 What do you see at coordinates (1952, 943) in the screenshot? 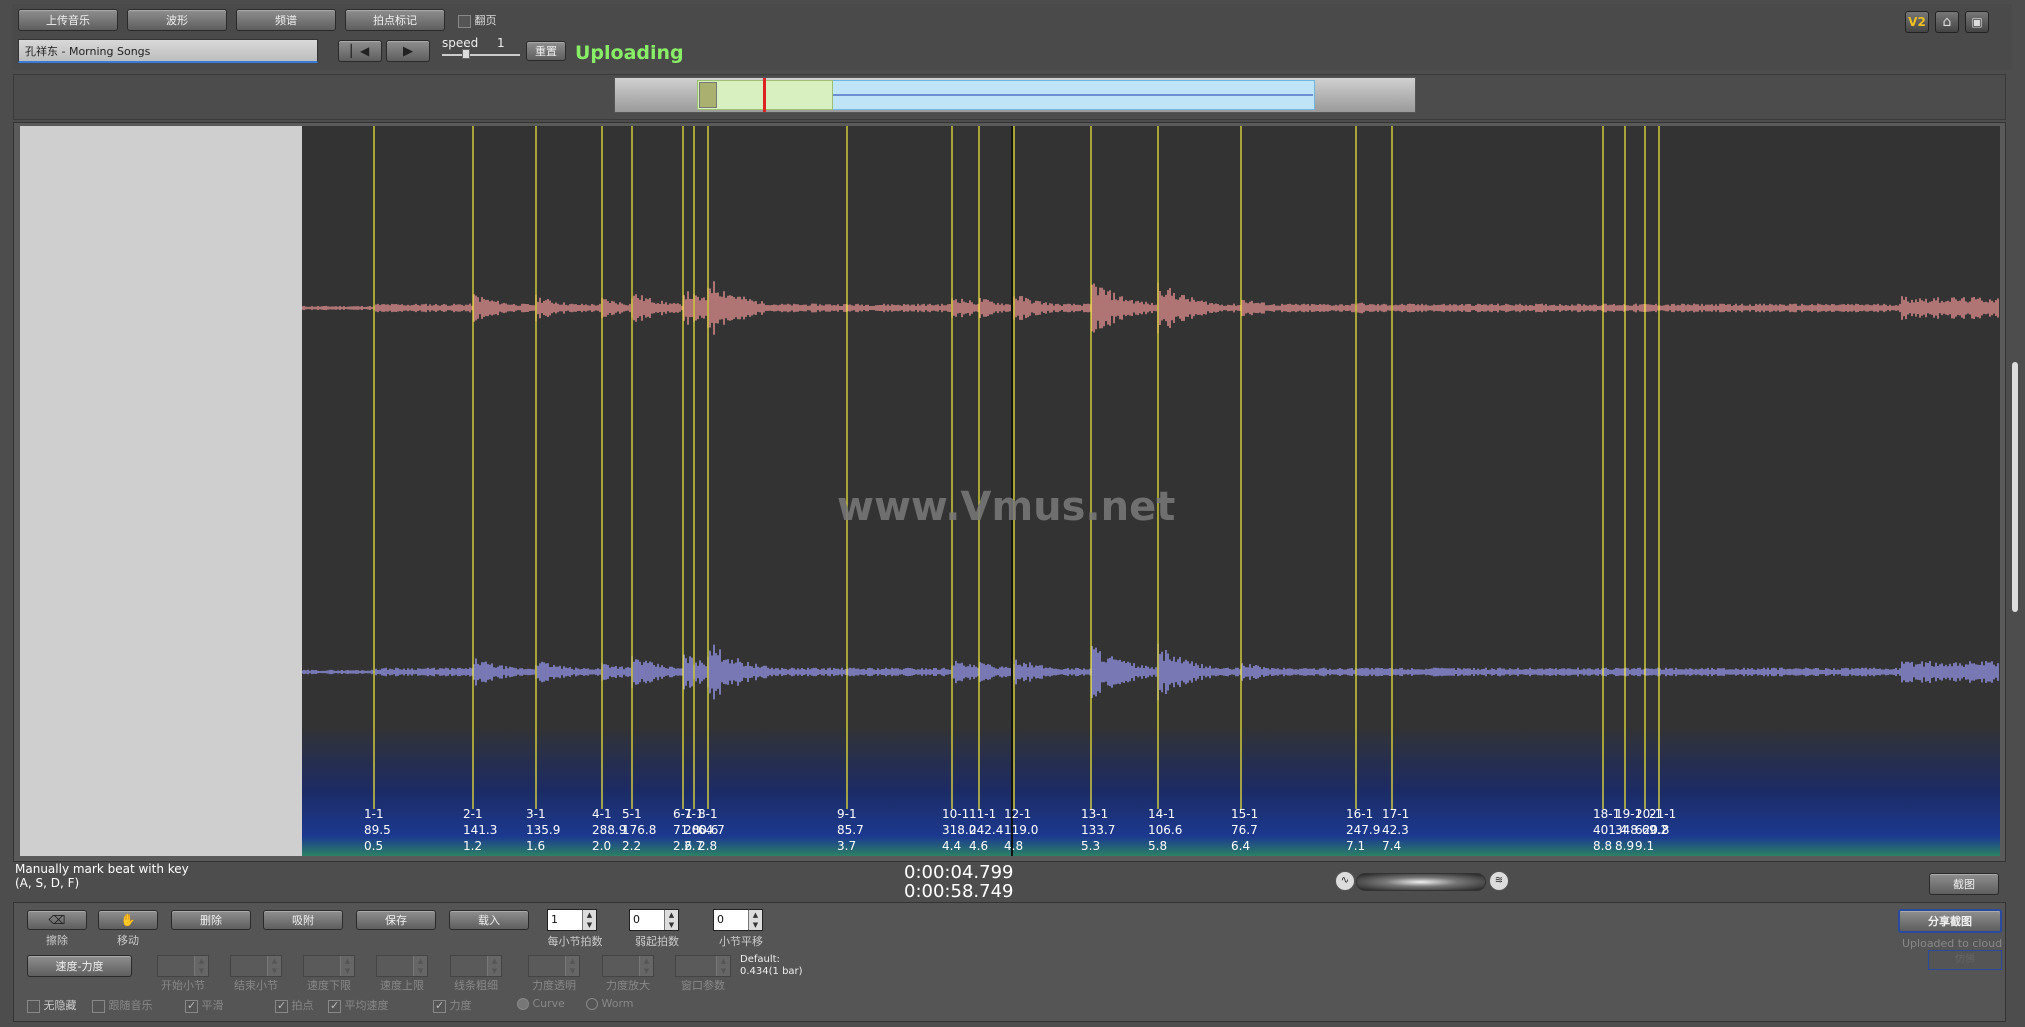
I see `uploaded-to-cloud: Uploaded to cloud` at bounding box center [1952, 943].